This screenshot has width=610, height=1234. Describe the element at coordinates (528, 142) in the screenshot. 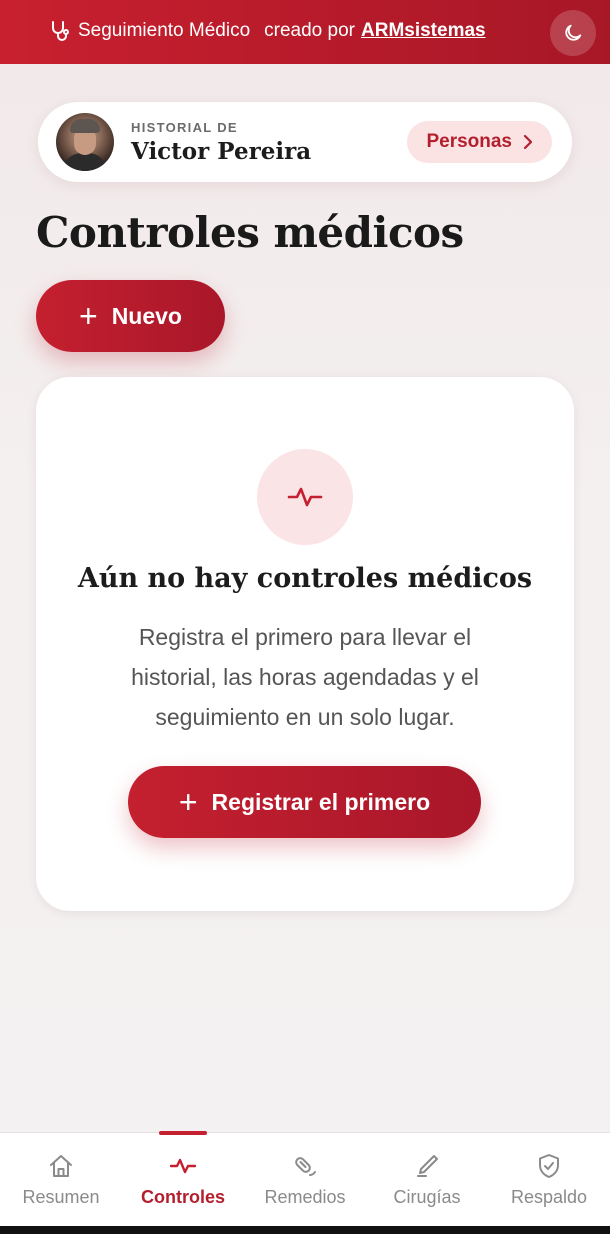

I see `chevron-right-icon` at that location.